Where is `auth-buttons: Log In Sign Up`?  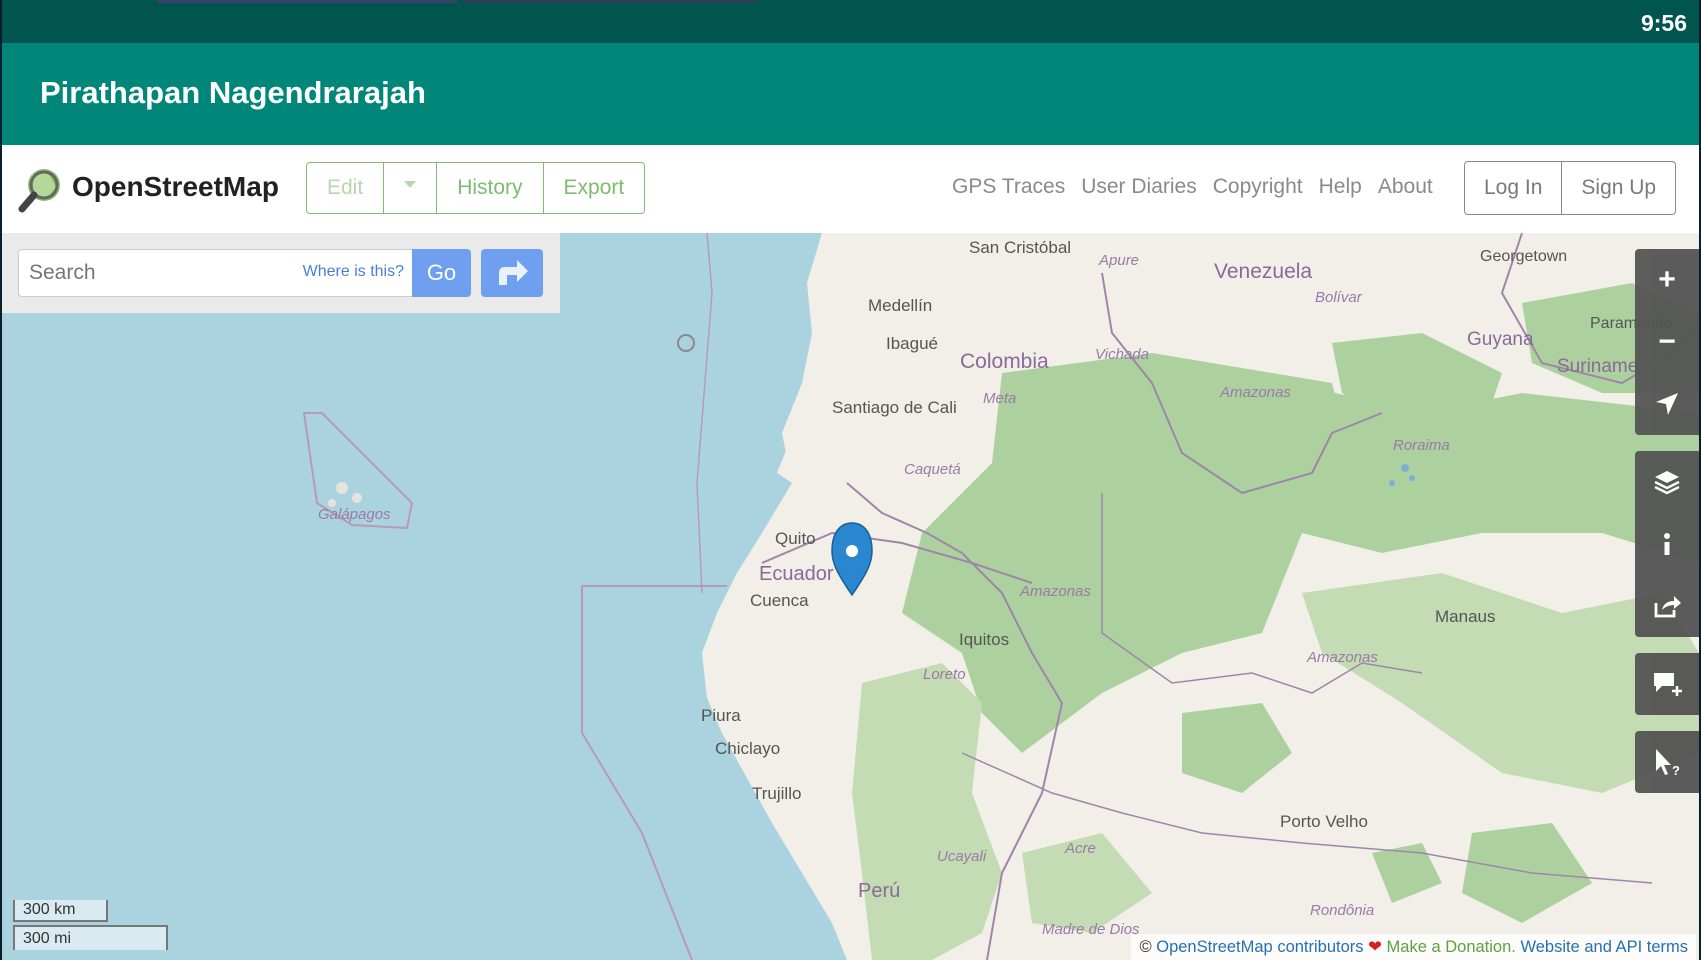 auth-buttons: Log In Sign Up is located at coordinates (1570, 188).